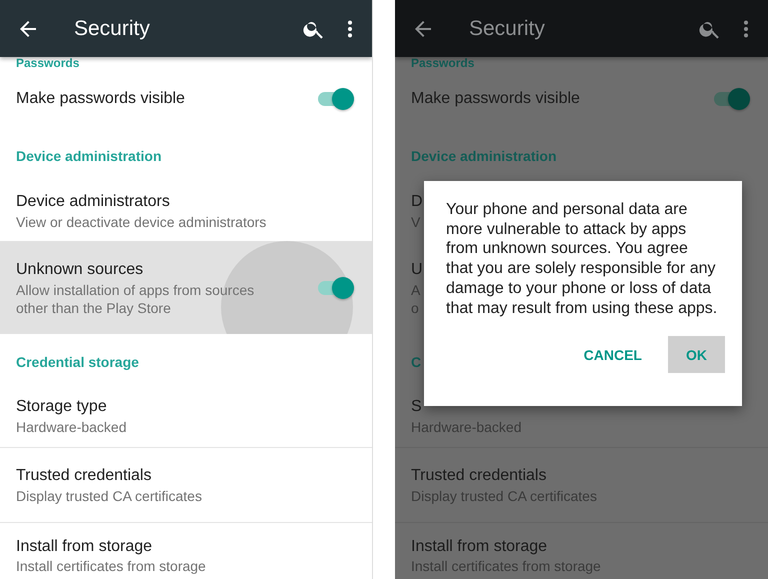  Describe the element at coordinates (93, 202) in the screenshot. I see `item-title: Device administrators` at that location.